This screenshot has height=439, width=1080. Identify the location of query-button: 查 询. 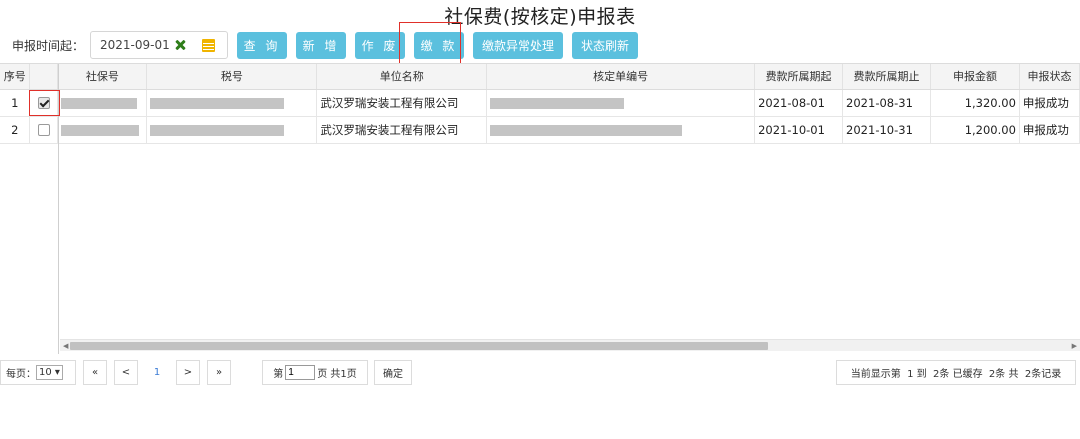
(262, 45).